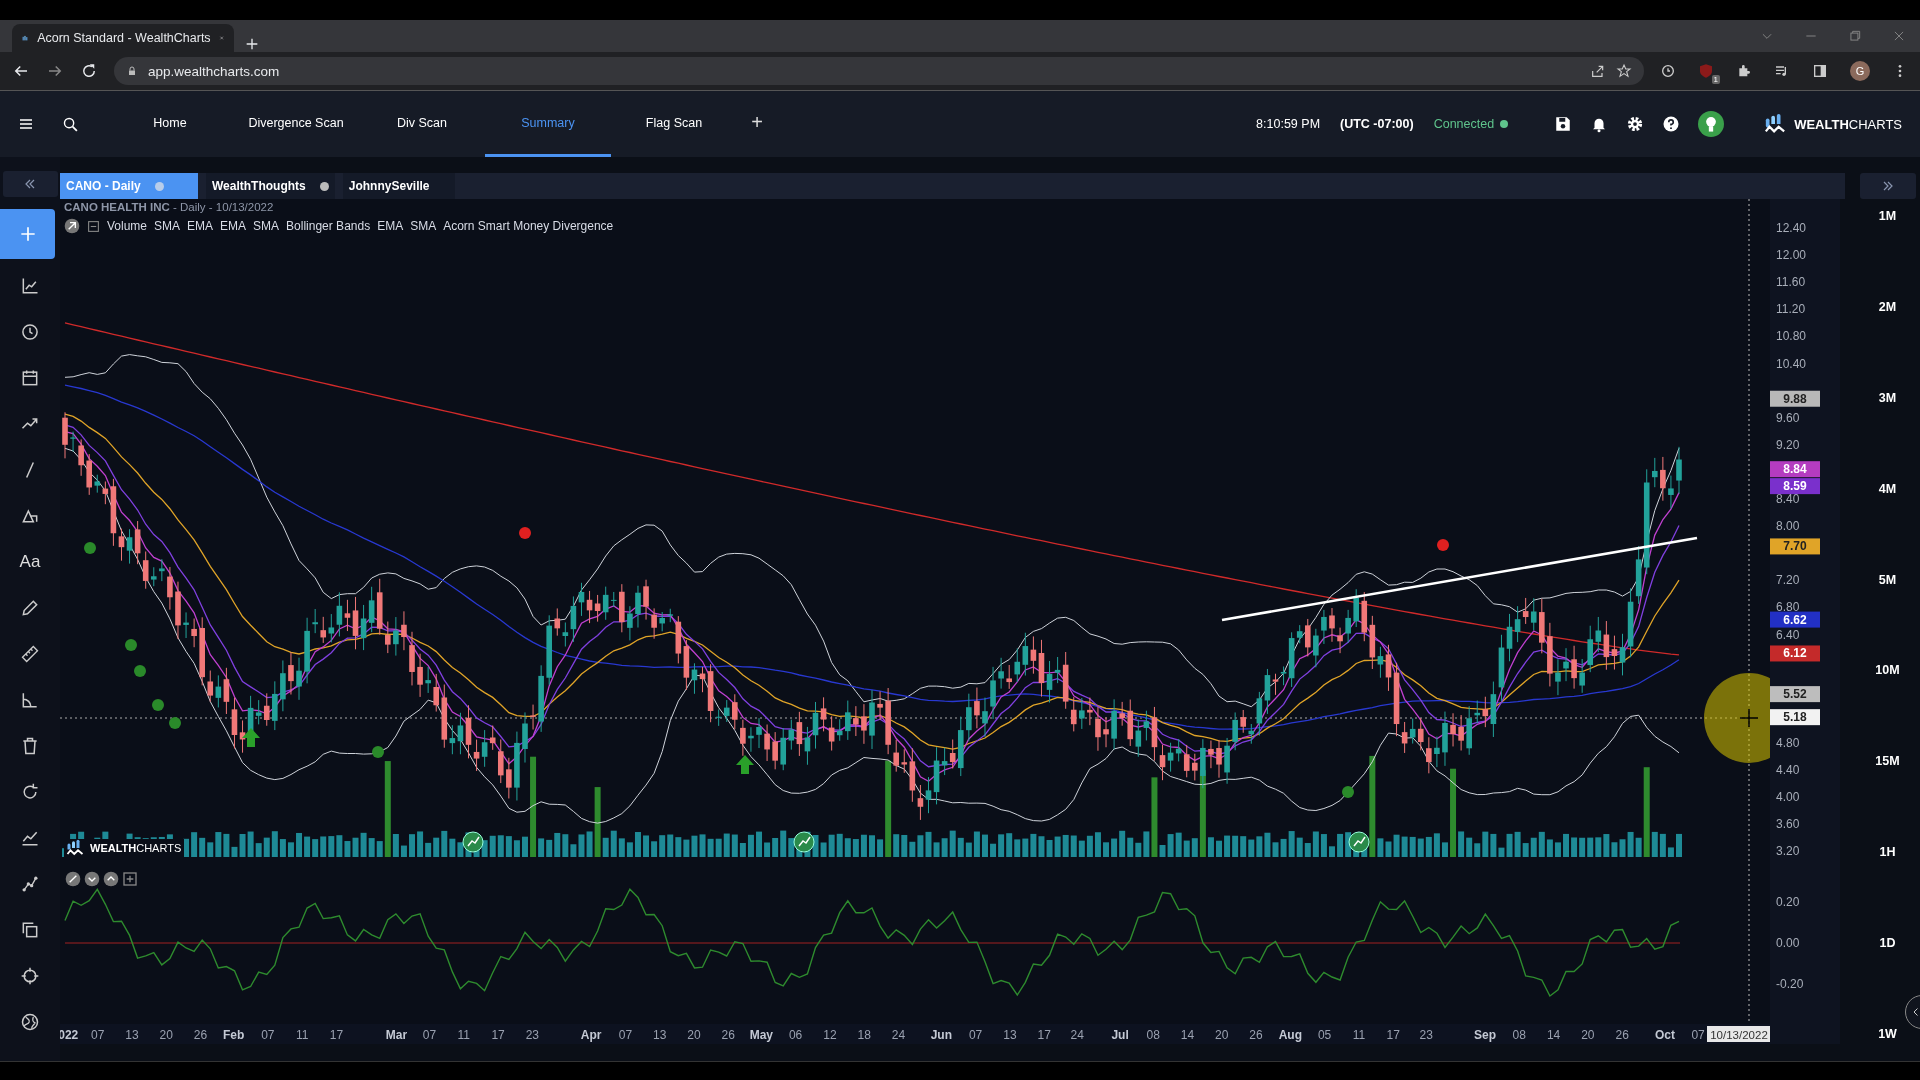  I want to click on clock-time: 8:10:59 PM, so click(1288, 124).